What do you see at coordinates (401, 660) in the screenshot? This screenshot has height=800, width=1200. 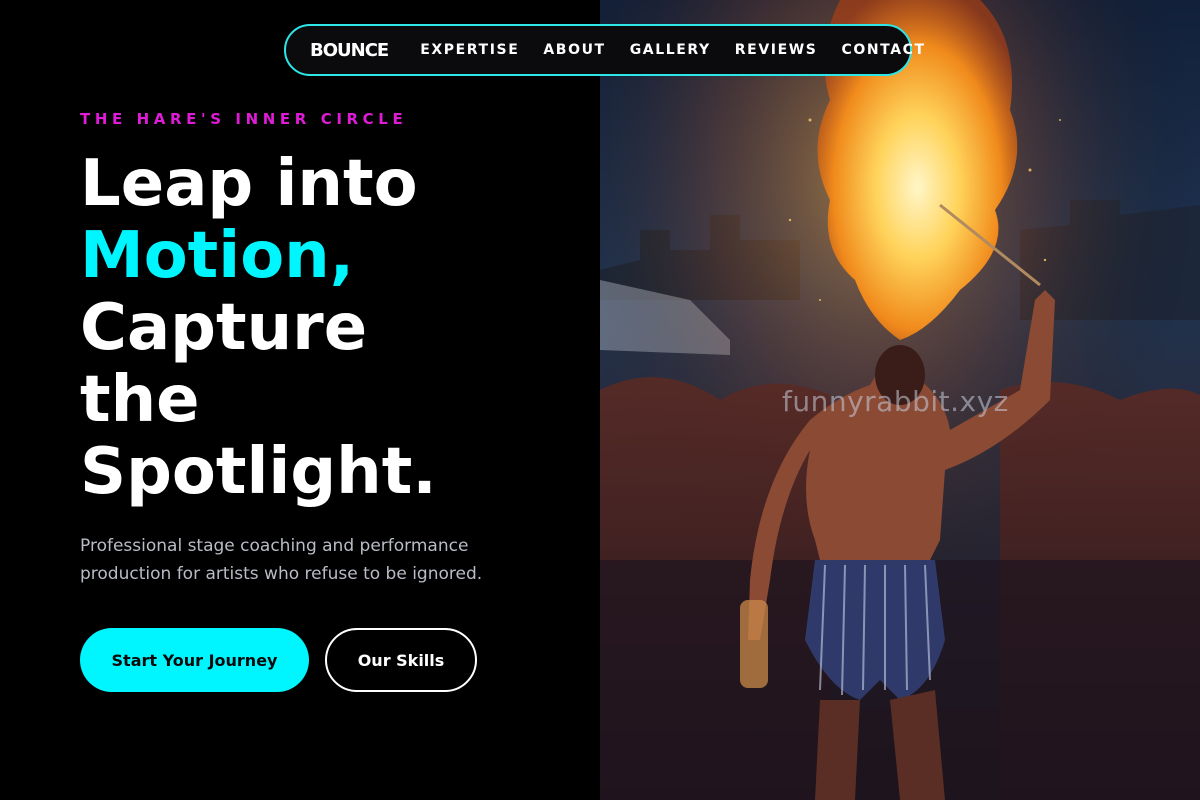 I see `our-skills-button: Our Skills` at bounding box center [401, 660].